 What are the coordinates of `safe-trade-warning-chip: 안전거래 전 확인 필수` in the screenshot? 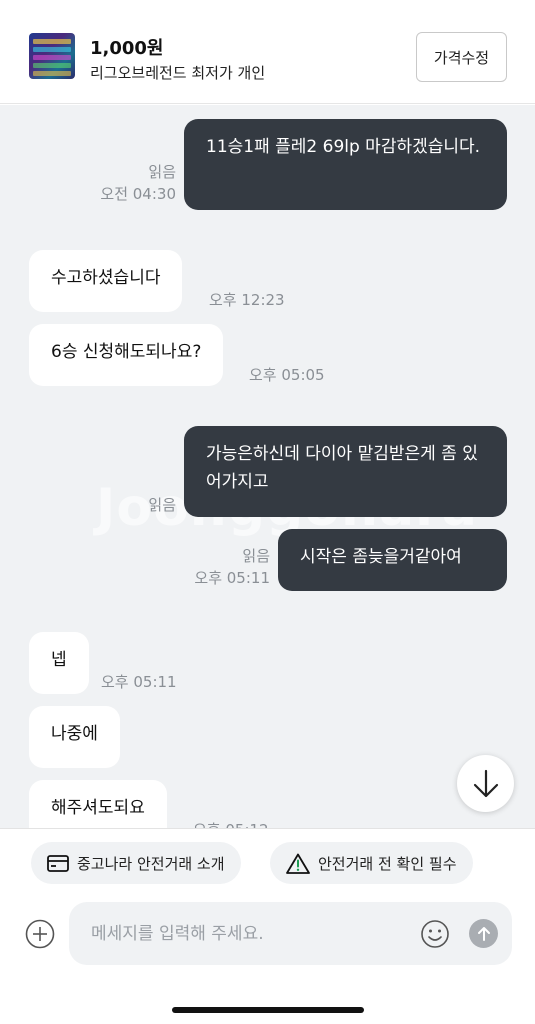 It's located at (371, 863).